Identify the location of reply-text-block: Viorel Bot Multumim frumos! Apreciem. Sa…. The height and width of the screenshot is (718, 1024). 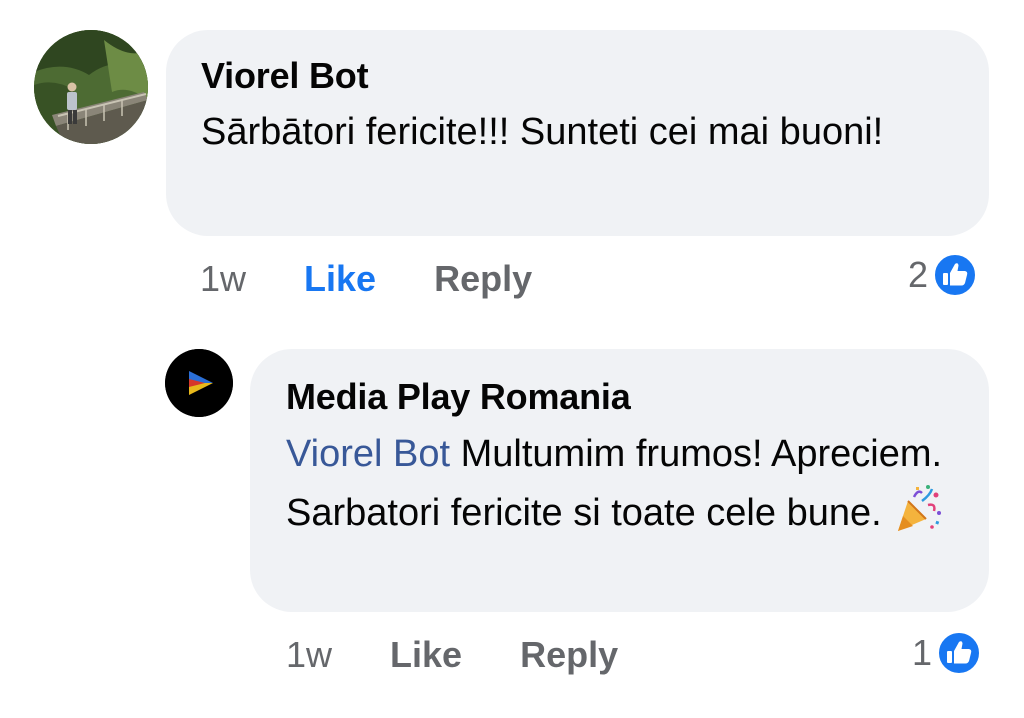
(616, 483).